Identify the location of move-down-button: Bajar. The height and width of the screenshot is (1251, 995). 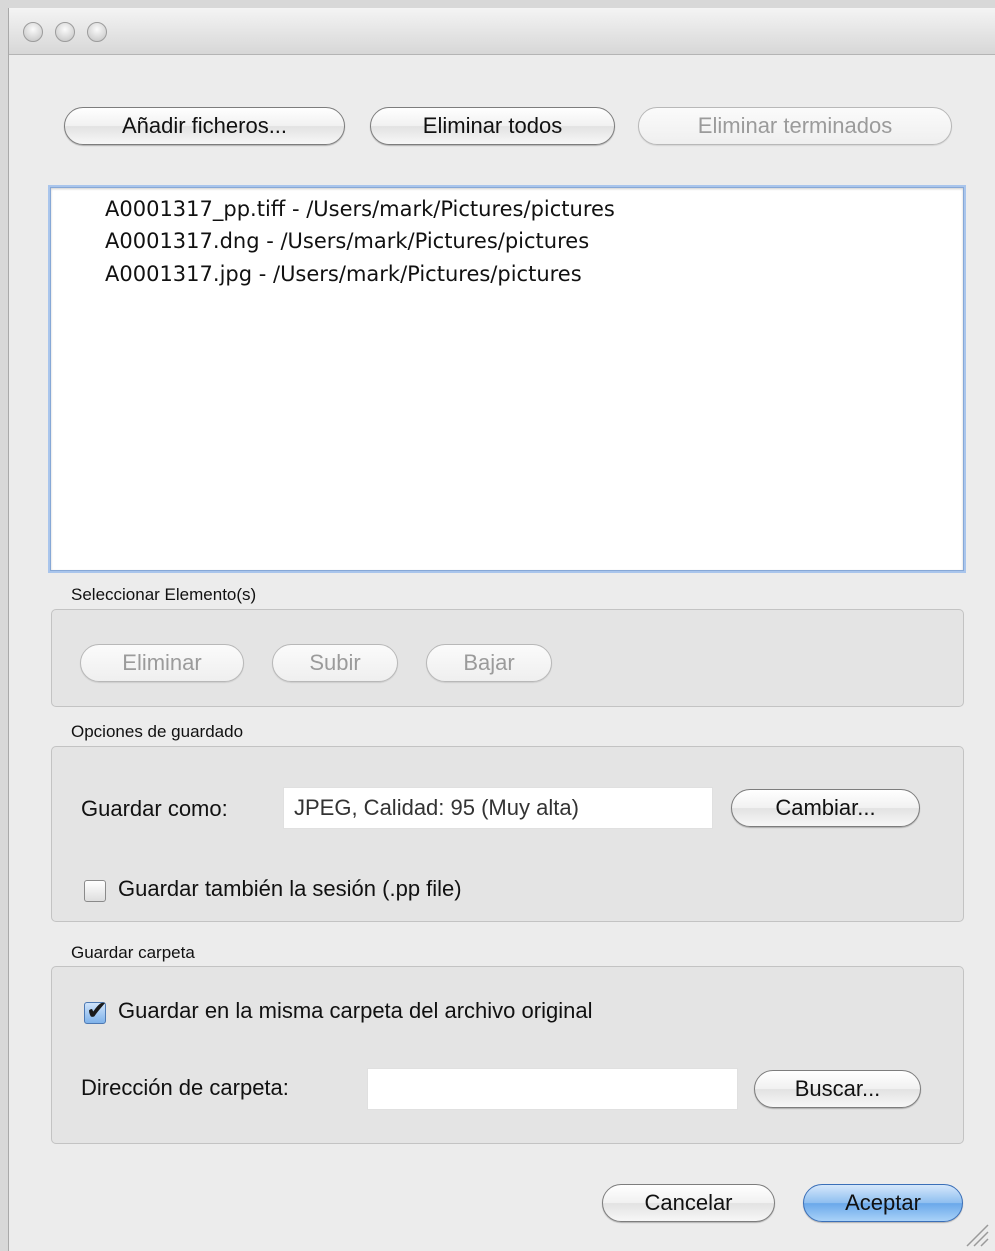
(489, 663).